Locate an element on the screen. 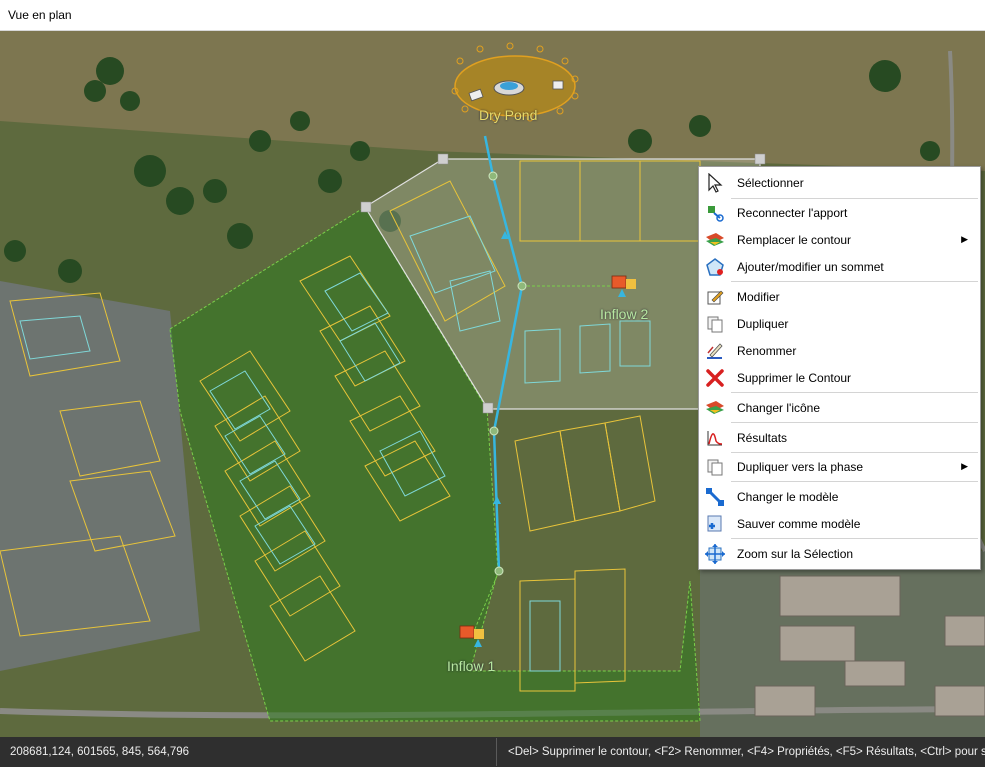 The height and width of the screenshot is (767, 985). menu-item-resultats: Résultats is located at coordinates (839, 437).